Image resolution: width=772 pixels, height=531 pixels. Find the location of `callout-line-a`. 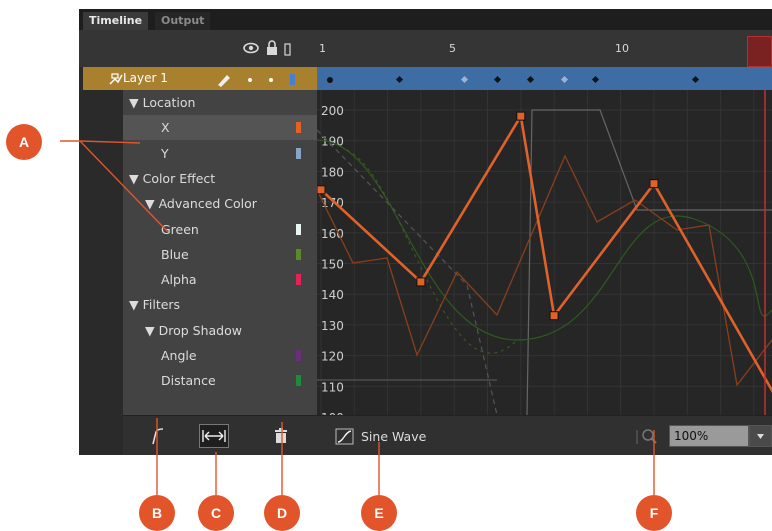

callout-line-a is located at coordinates (100, 142).